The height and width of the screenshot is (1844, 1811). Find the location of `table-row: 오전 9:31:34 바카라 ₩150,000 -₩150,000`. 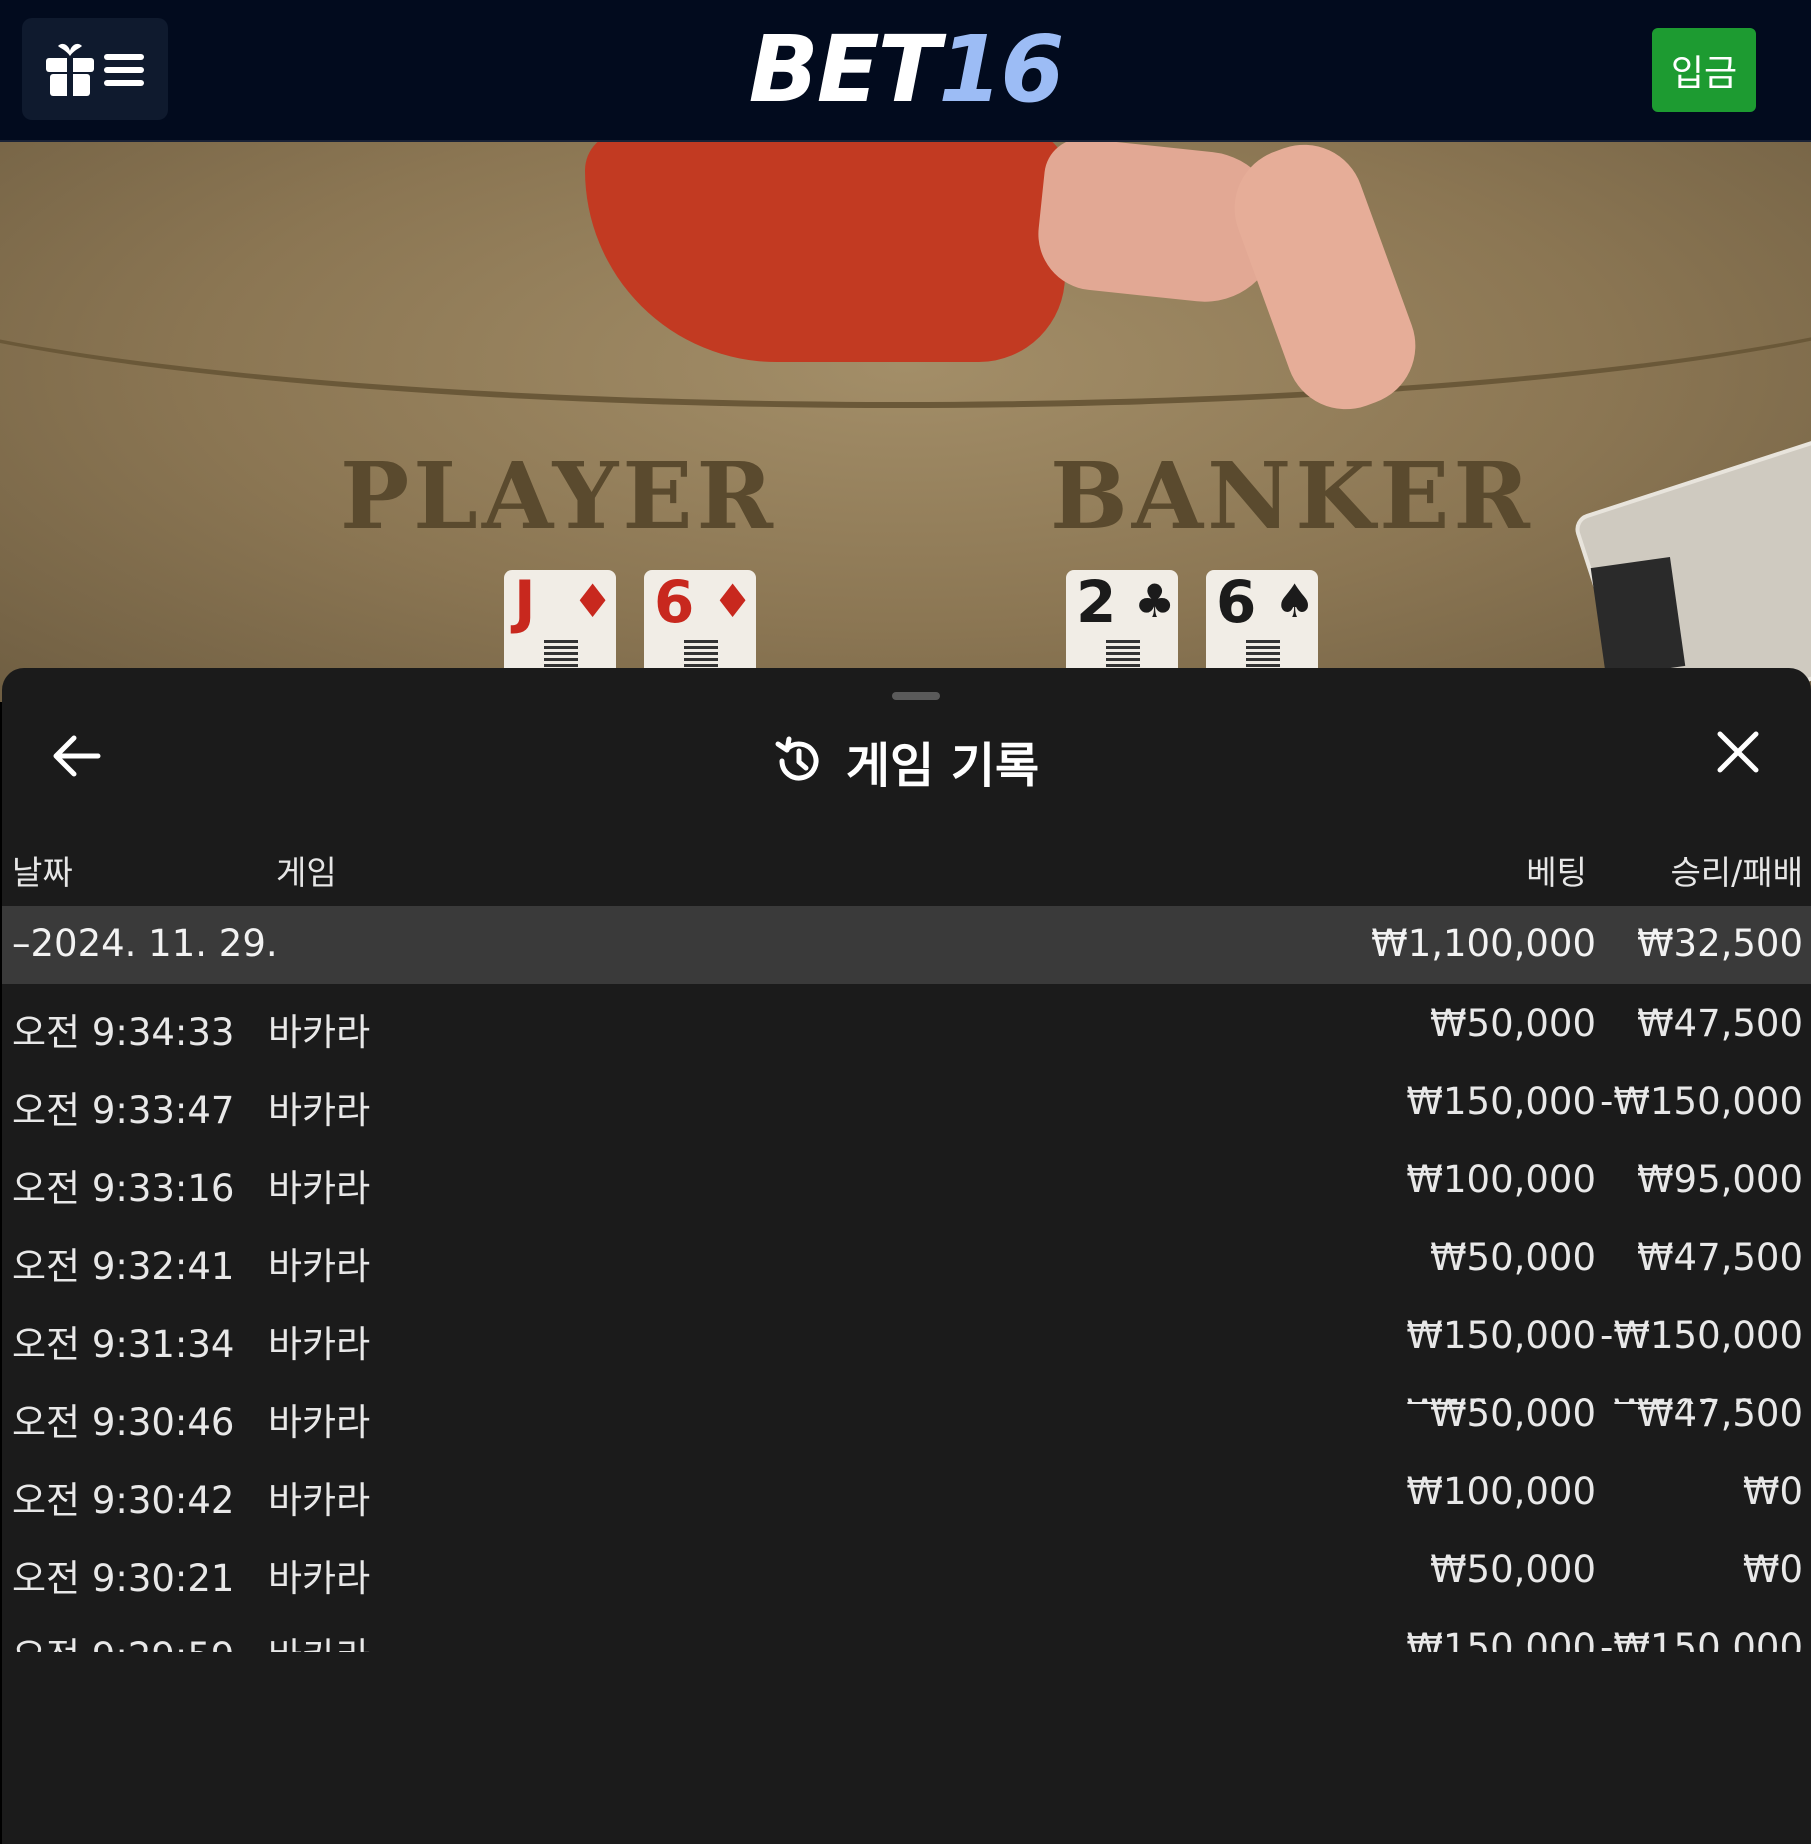

table-row: 오전 9:31:34 바카라 ₩150,000 -₩150,000 is located at coordinates (906, 1335).